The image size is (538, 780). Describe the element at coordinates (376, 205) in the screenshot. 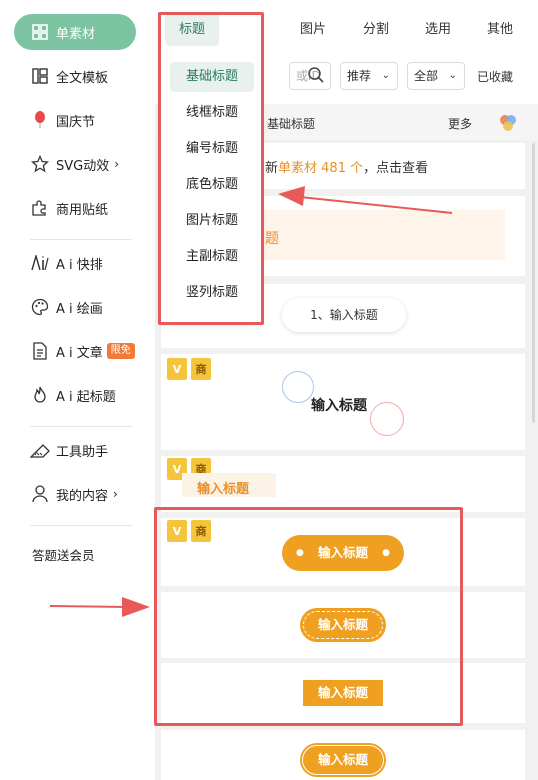

I see `arrow-to-dropdown-shaft` at that location.